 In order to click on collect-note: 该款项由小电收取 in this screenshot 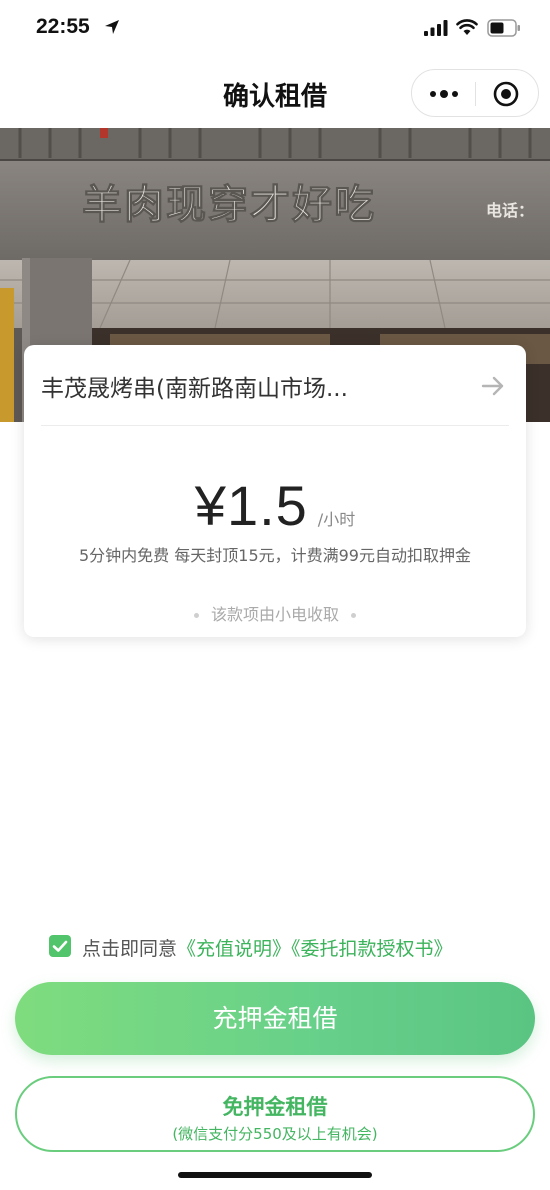, I will do `click(275, 613)`.